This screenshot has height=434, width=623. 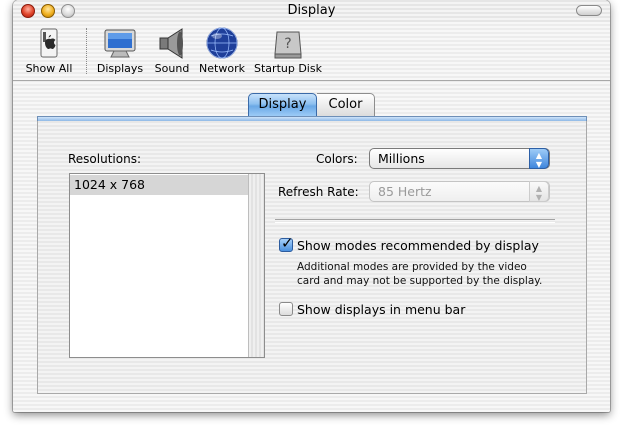 What do you see at coordinates (222, 68) in the screenshot?
I see `toolbar-label: Network` at bounding box center [222, 68].